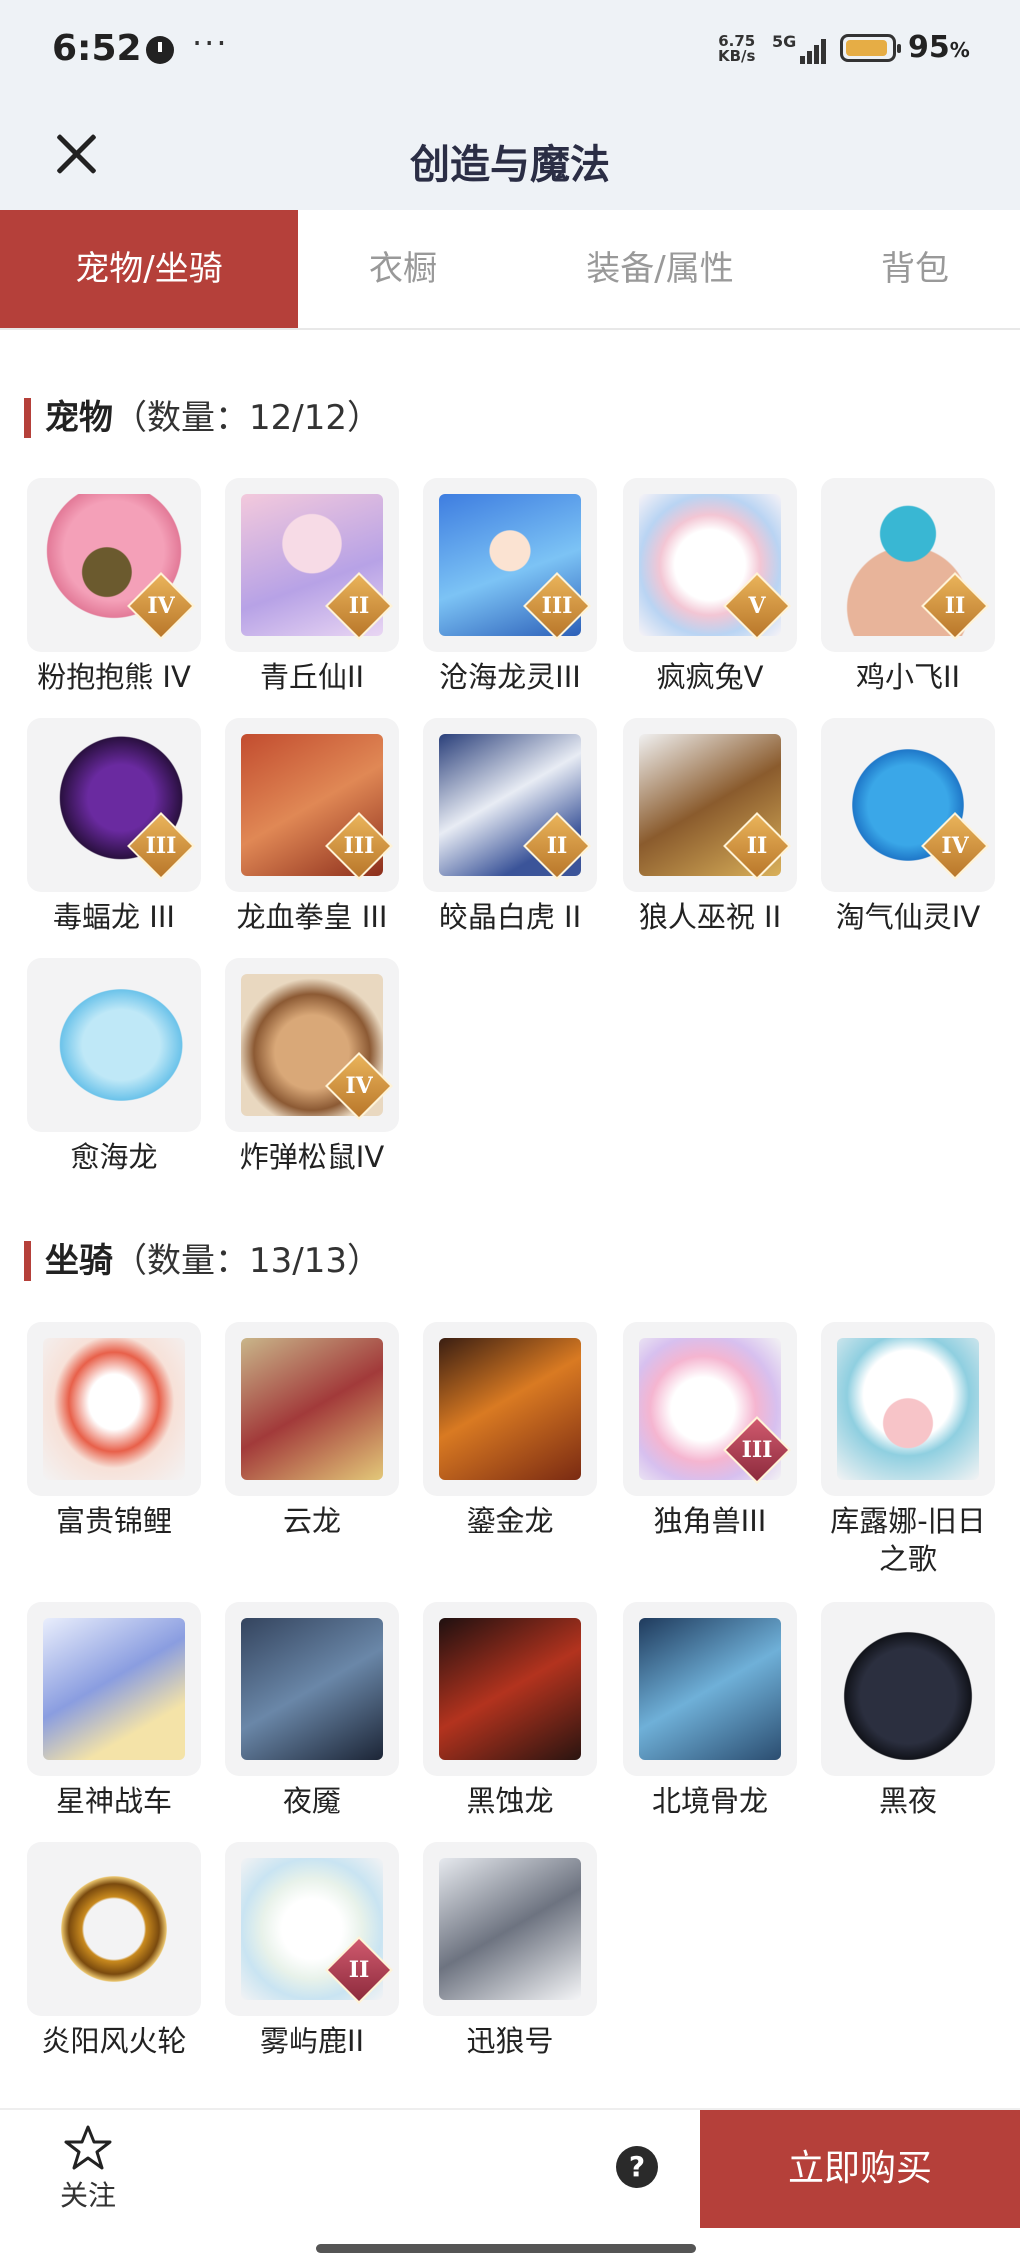 The image size is (1020, 2267). Describe the element at coordinates (210, 43) in the screenshot. I see `more-notifications-icon: ···` at that location.